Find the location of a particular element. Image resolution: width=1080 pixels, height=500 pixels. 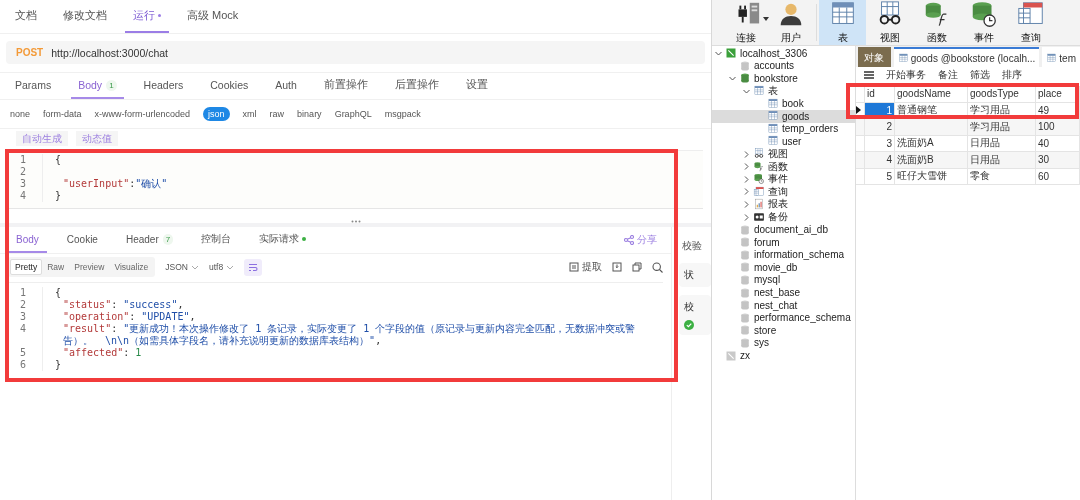

body-type-option: json is located at coordinates (216, 114).